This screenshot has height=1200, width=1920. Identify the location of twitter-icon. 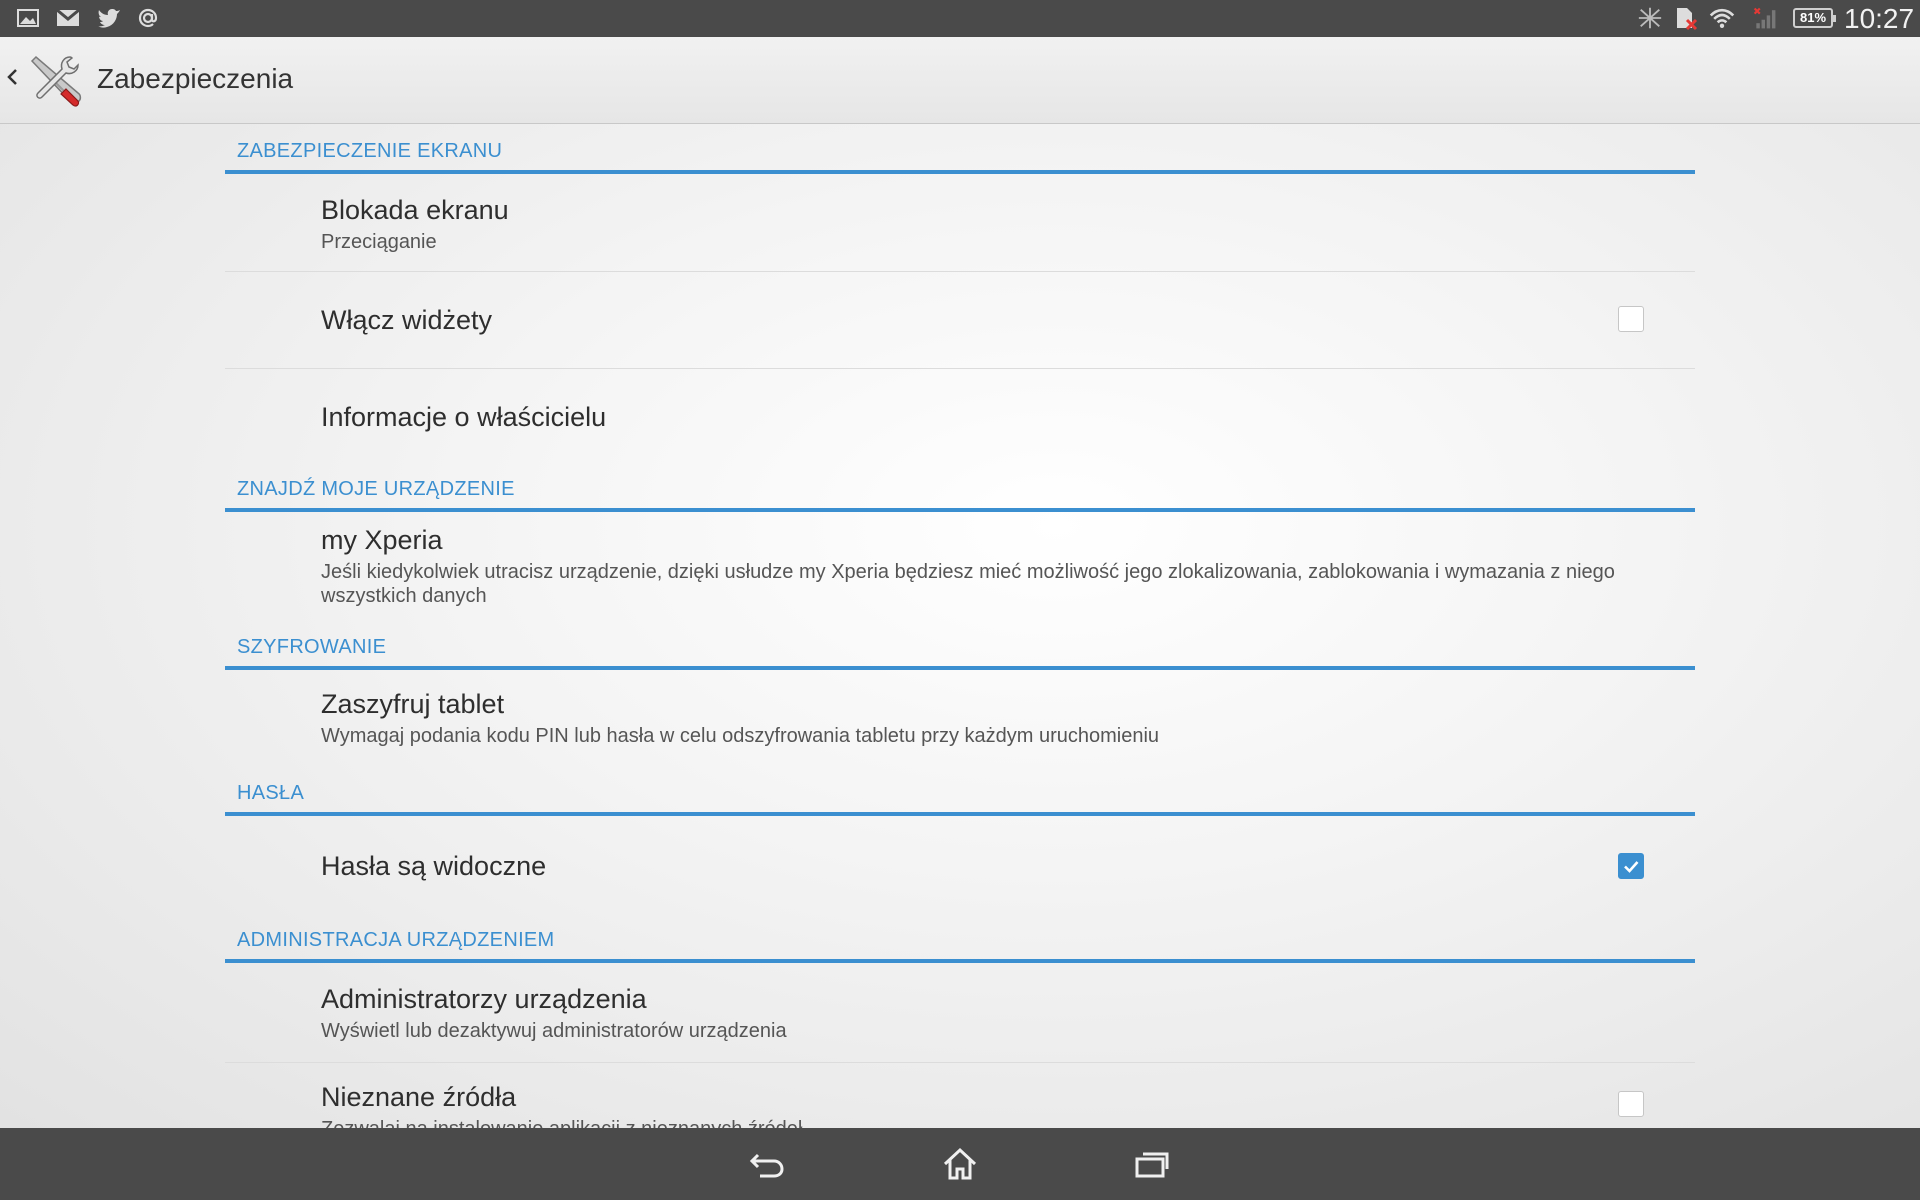
(109, 18).